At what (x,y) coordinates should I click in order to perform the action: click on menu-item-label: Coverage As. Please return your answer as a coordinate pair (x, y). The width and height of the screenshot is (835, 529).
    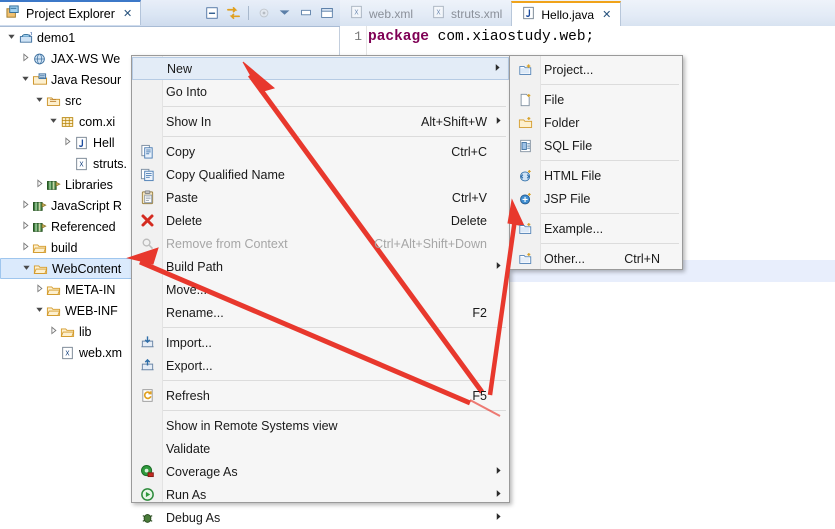
    Looking at the image, I should click on (202, 471).